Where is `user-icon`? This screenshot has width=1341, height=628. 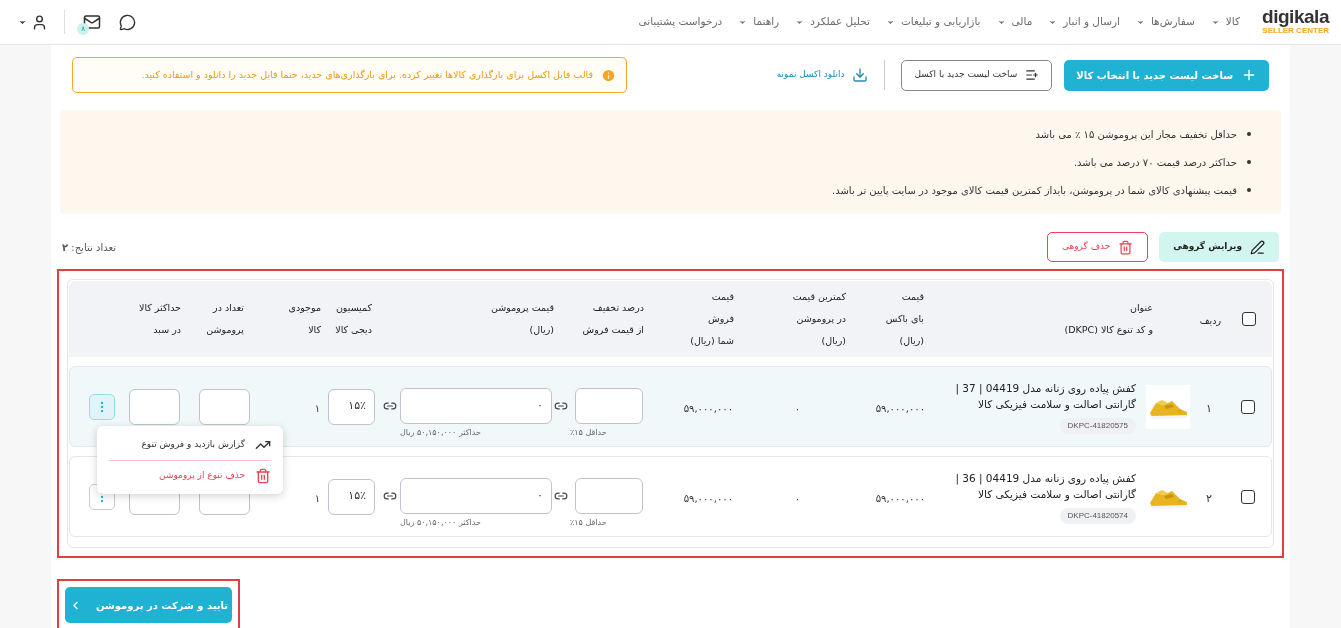 user-icon is located at coordinates (39, 22).